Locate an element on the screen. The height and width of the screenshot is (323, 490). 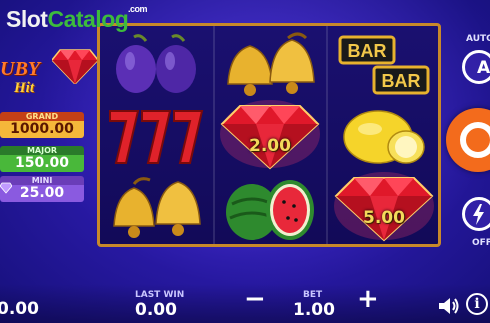
watermark: SlotCatalog .com is located at coordinates (77, 18).